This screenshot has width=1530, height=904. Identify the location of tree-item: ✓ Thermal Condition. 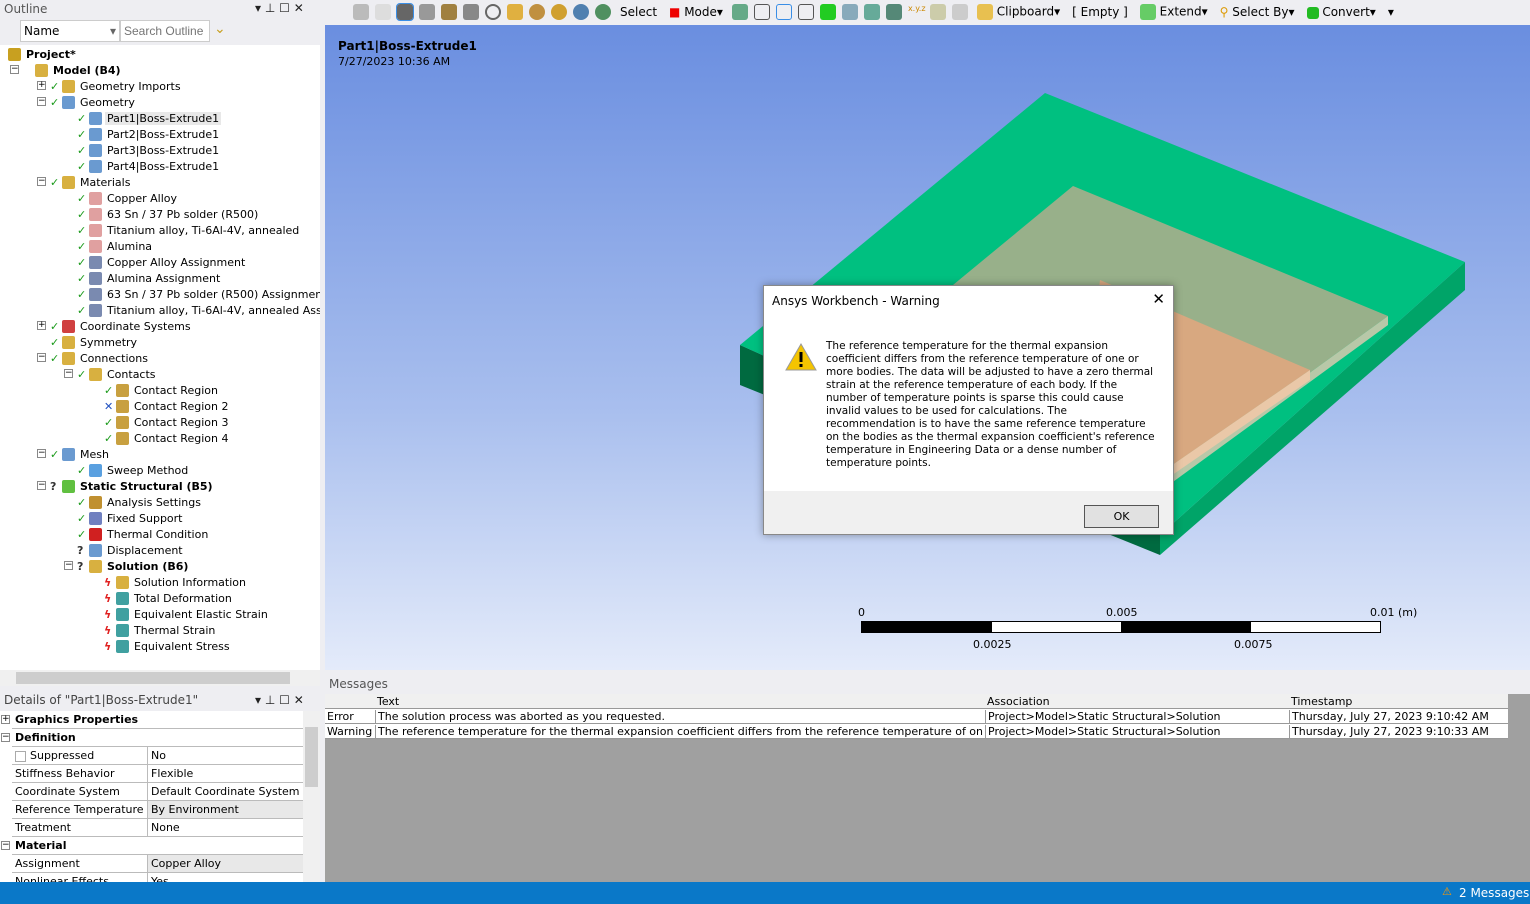
(160, 534).